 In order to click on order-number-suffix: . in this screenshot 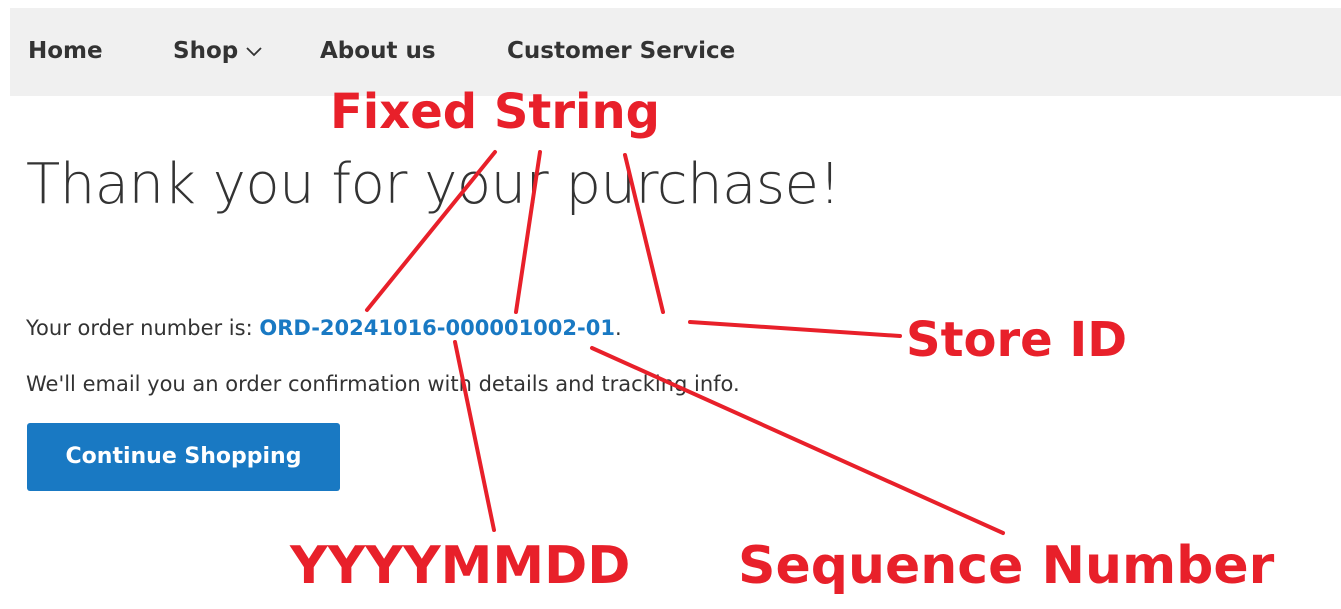, I will do `click(618, 328)`.